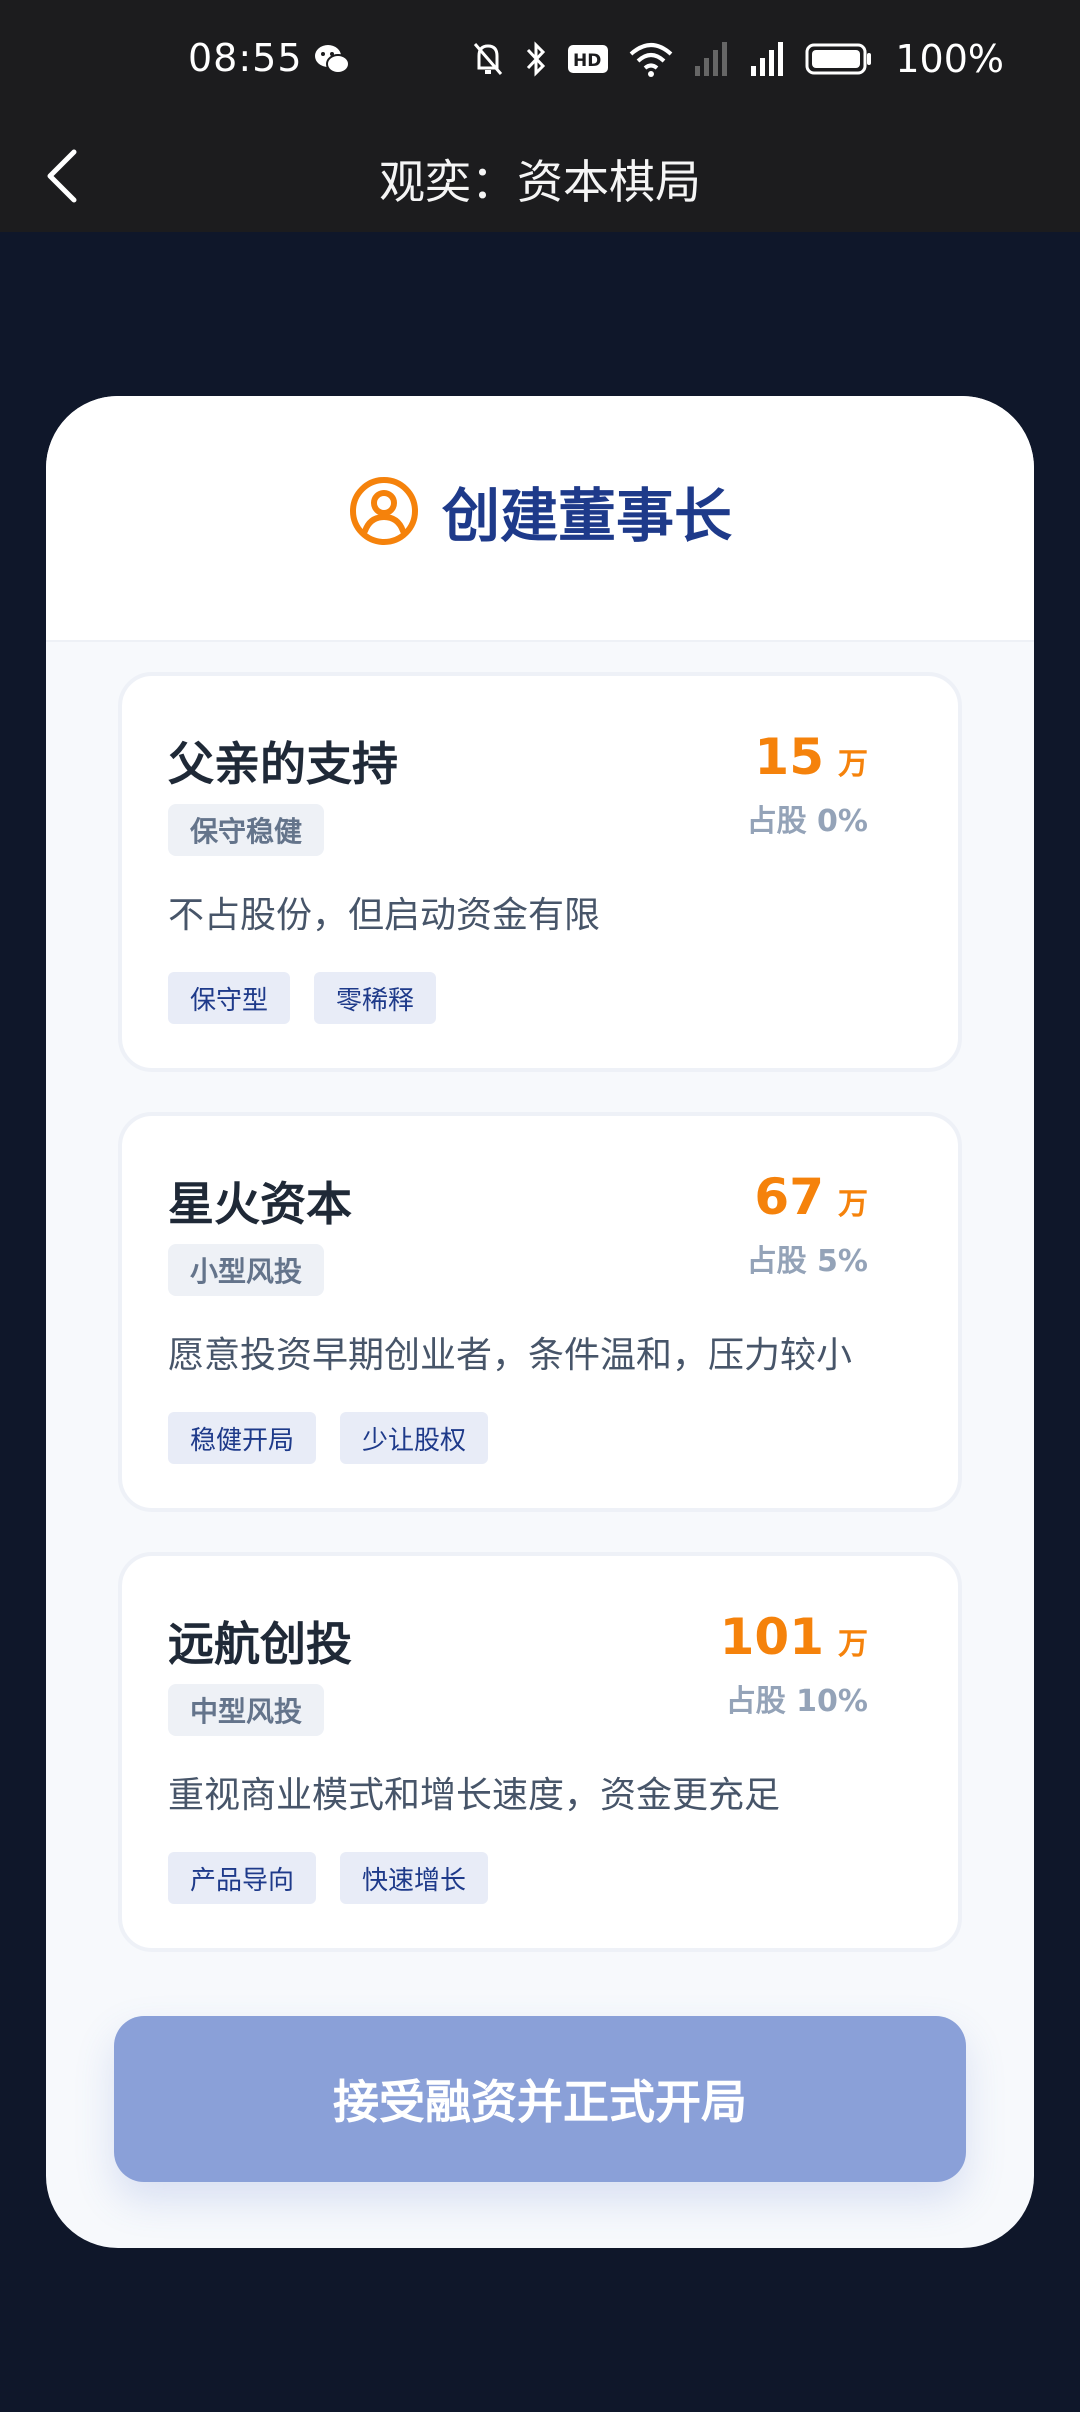 The image size is (1080, 2412). Describe the element at coordinates (383, 511) in the screenshot. I see `user-circle-icon` at that location.